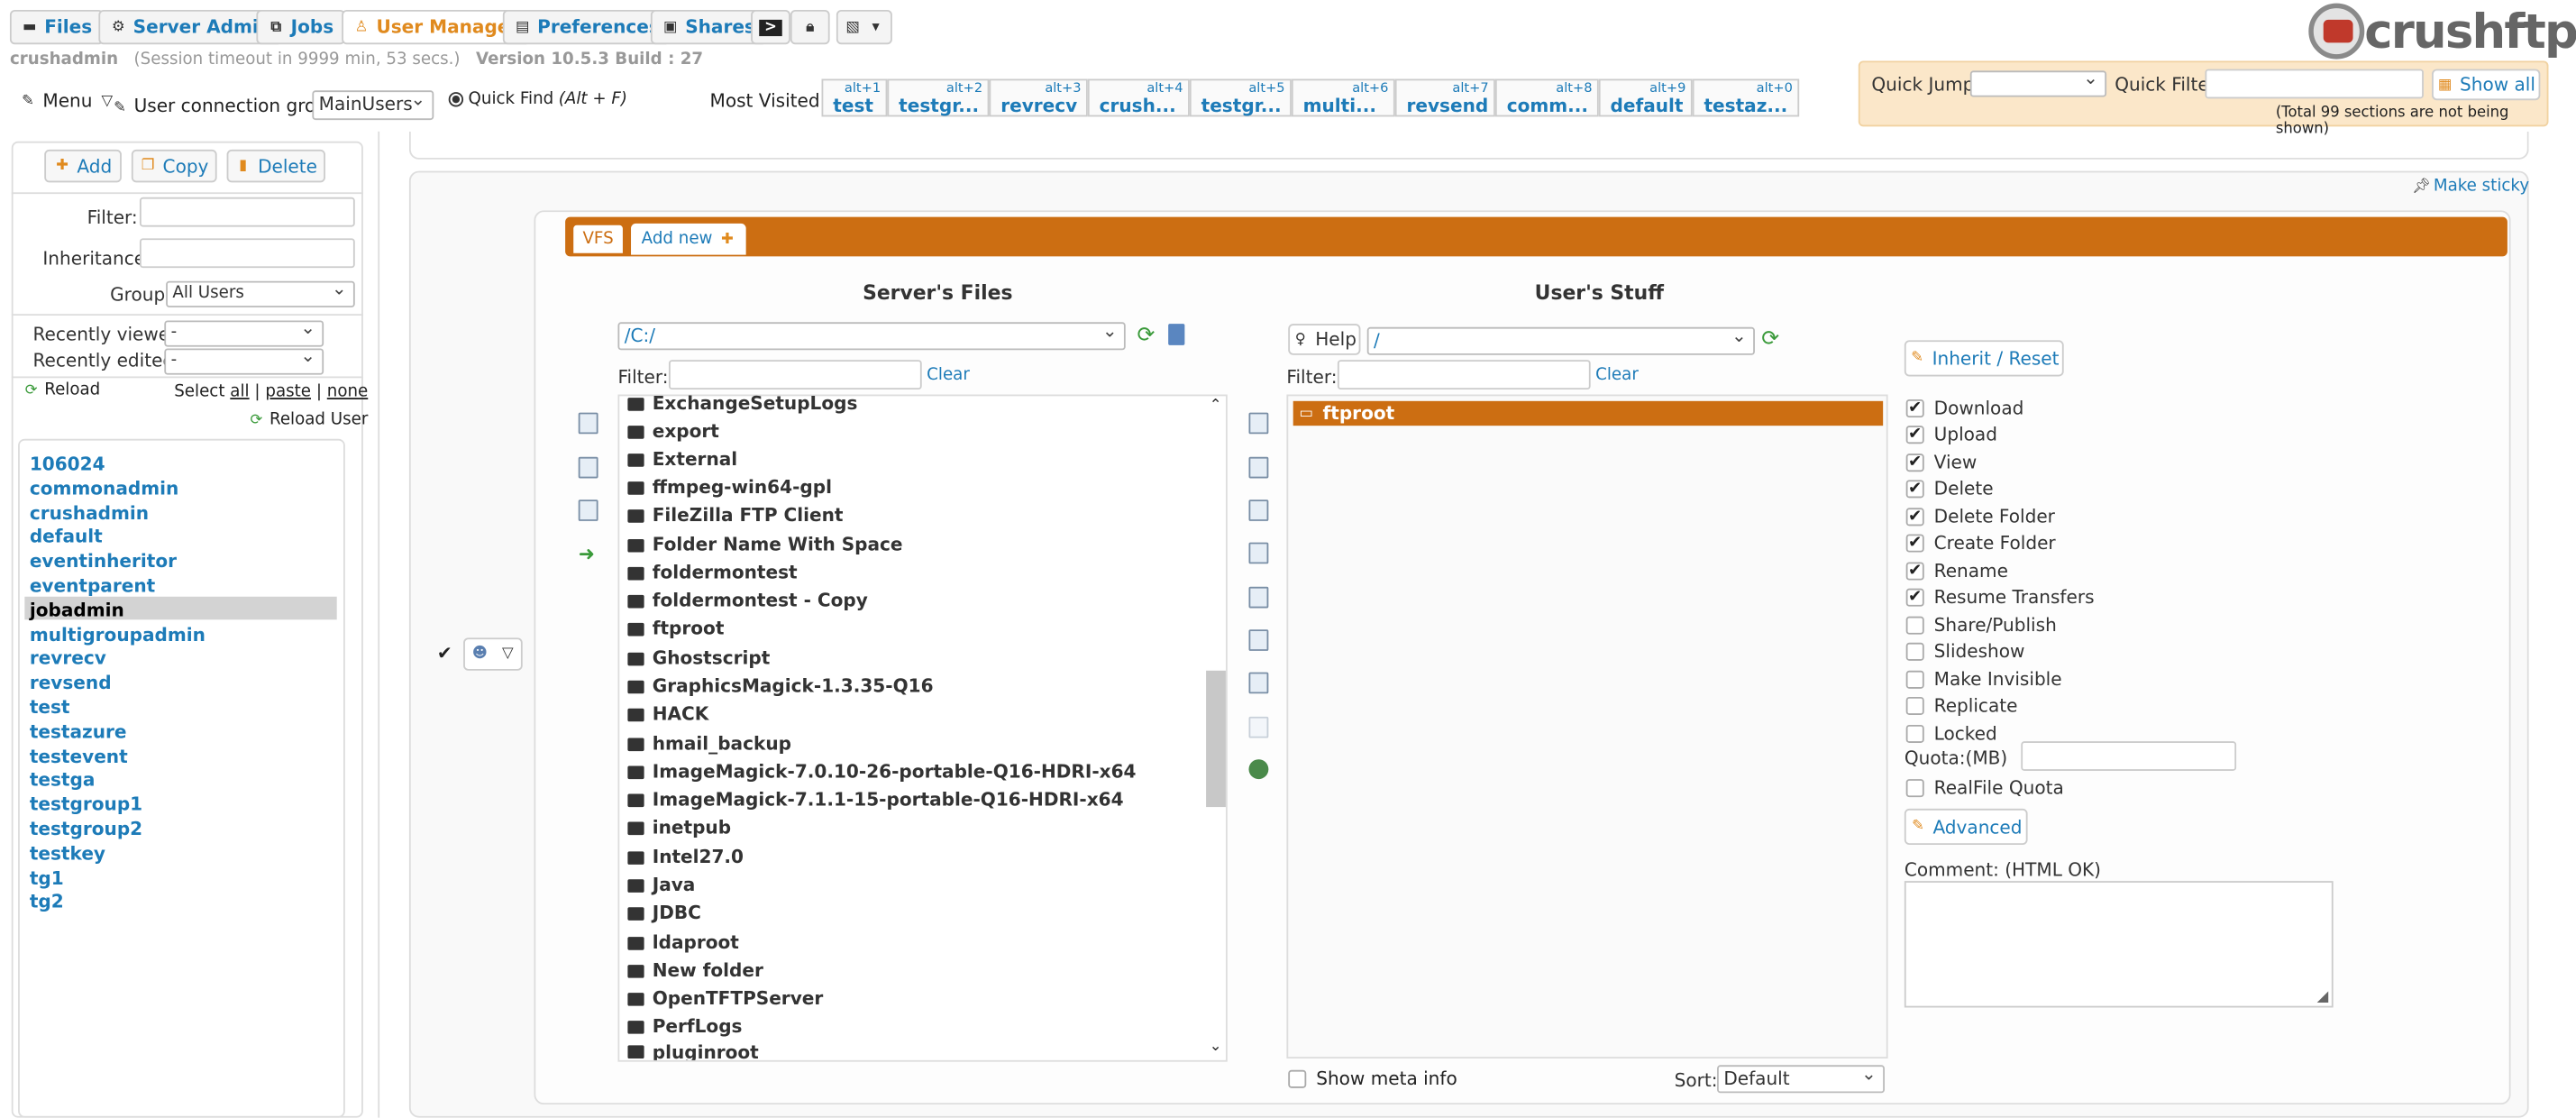 This screenshot has height=1118, width=2576. What do you see at coordinates (695, 970) in the screenshot?
I see `list-item: New folder` at bounding box center [695, 970].